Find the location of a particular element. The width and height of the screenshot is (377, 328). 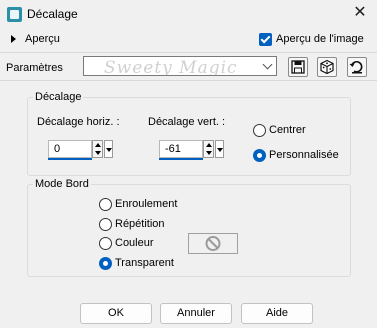

ok-button: OK is located at coordinates (116, 313).